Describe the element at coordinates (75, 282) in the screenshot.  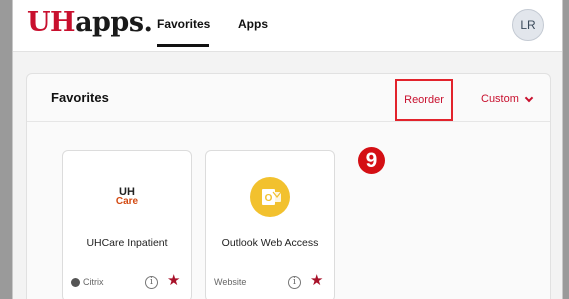
I see `citrix-icon` at that location.